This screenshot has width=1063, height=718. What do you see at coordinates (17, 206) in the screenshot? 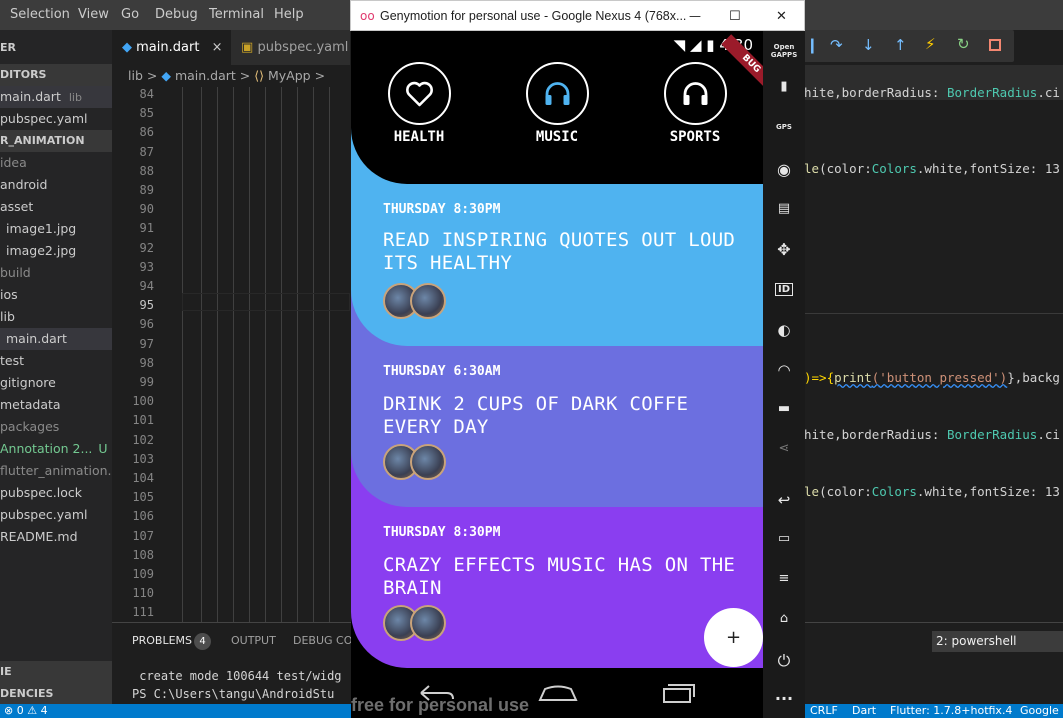
I see `file-tree-label: asset` at bounding box center [17, 206].